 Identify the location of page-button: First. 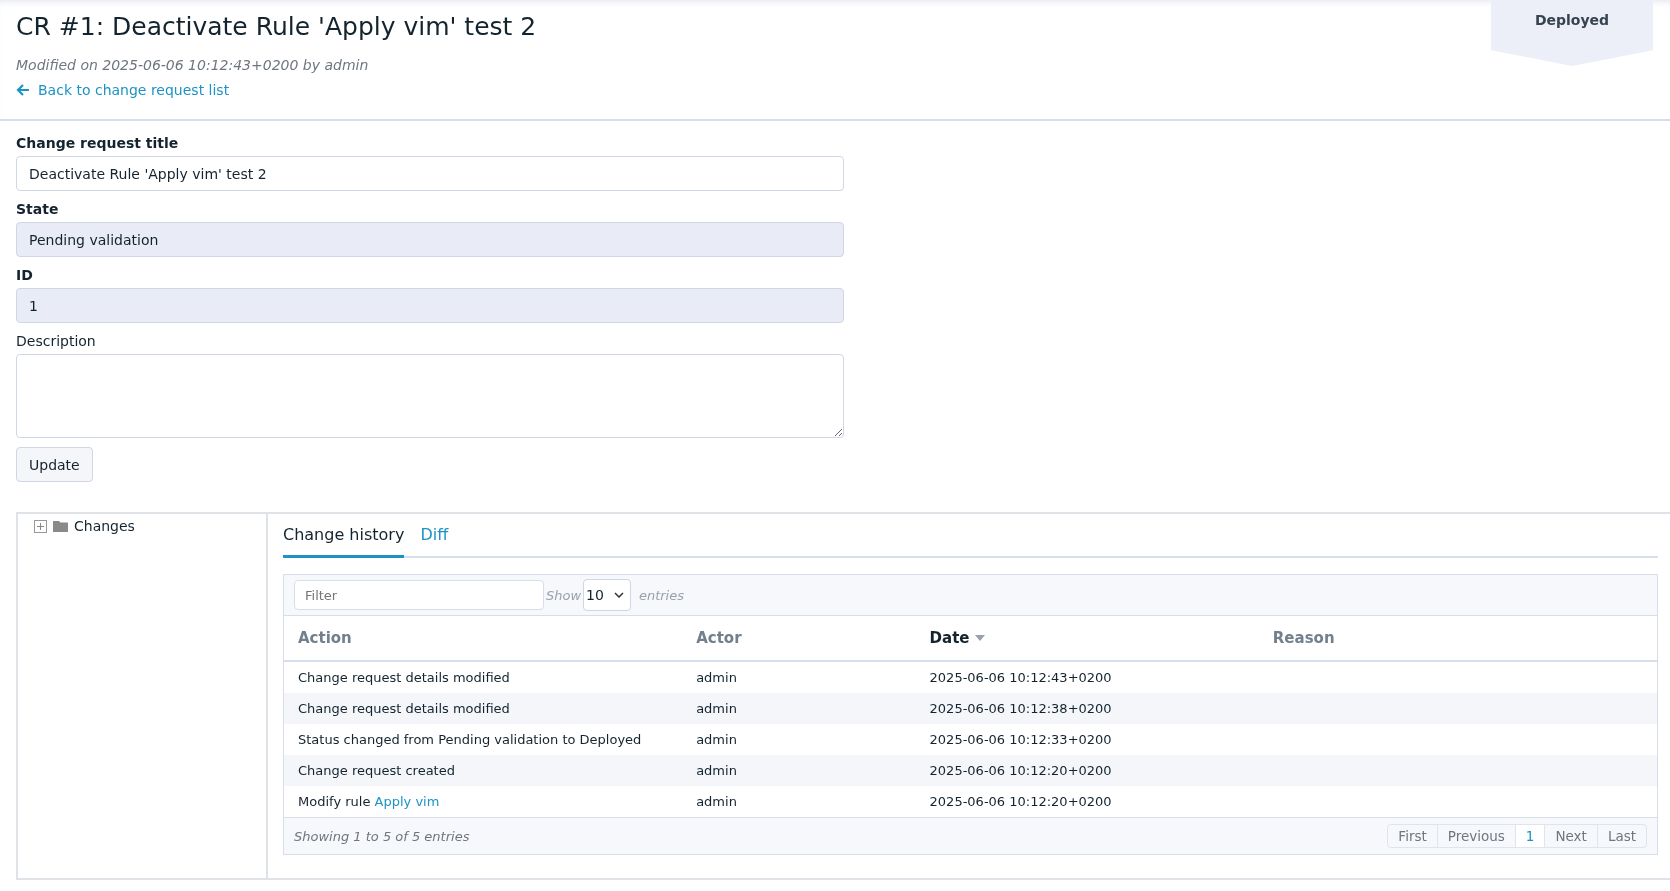
(1413, 836).